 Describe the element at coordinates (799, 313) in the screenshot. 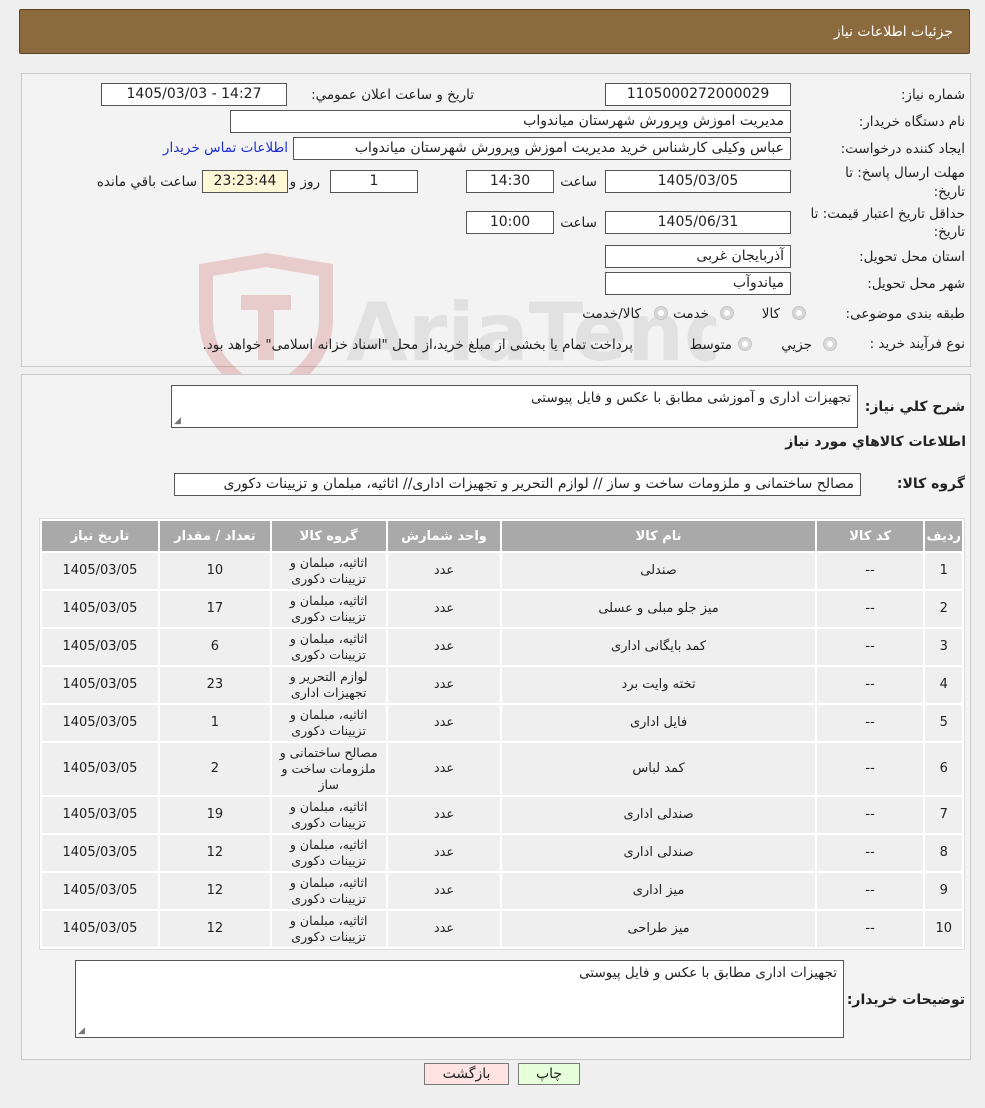

I see `category-goods-radio` at that location.